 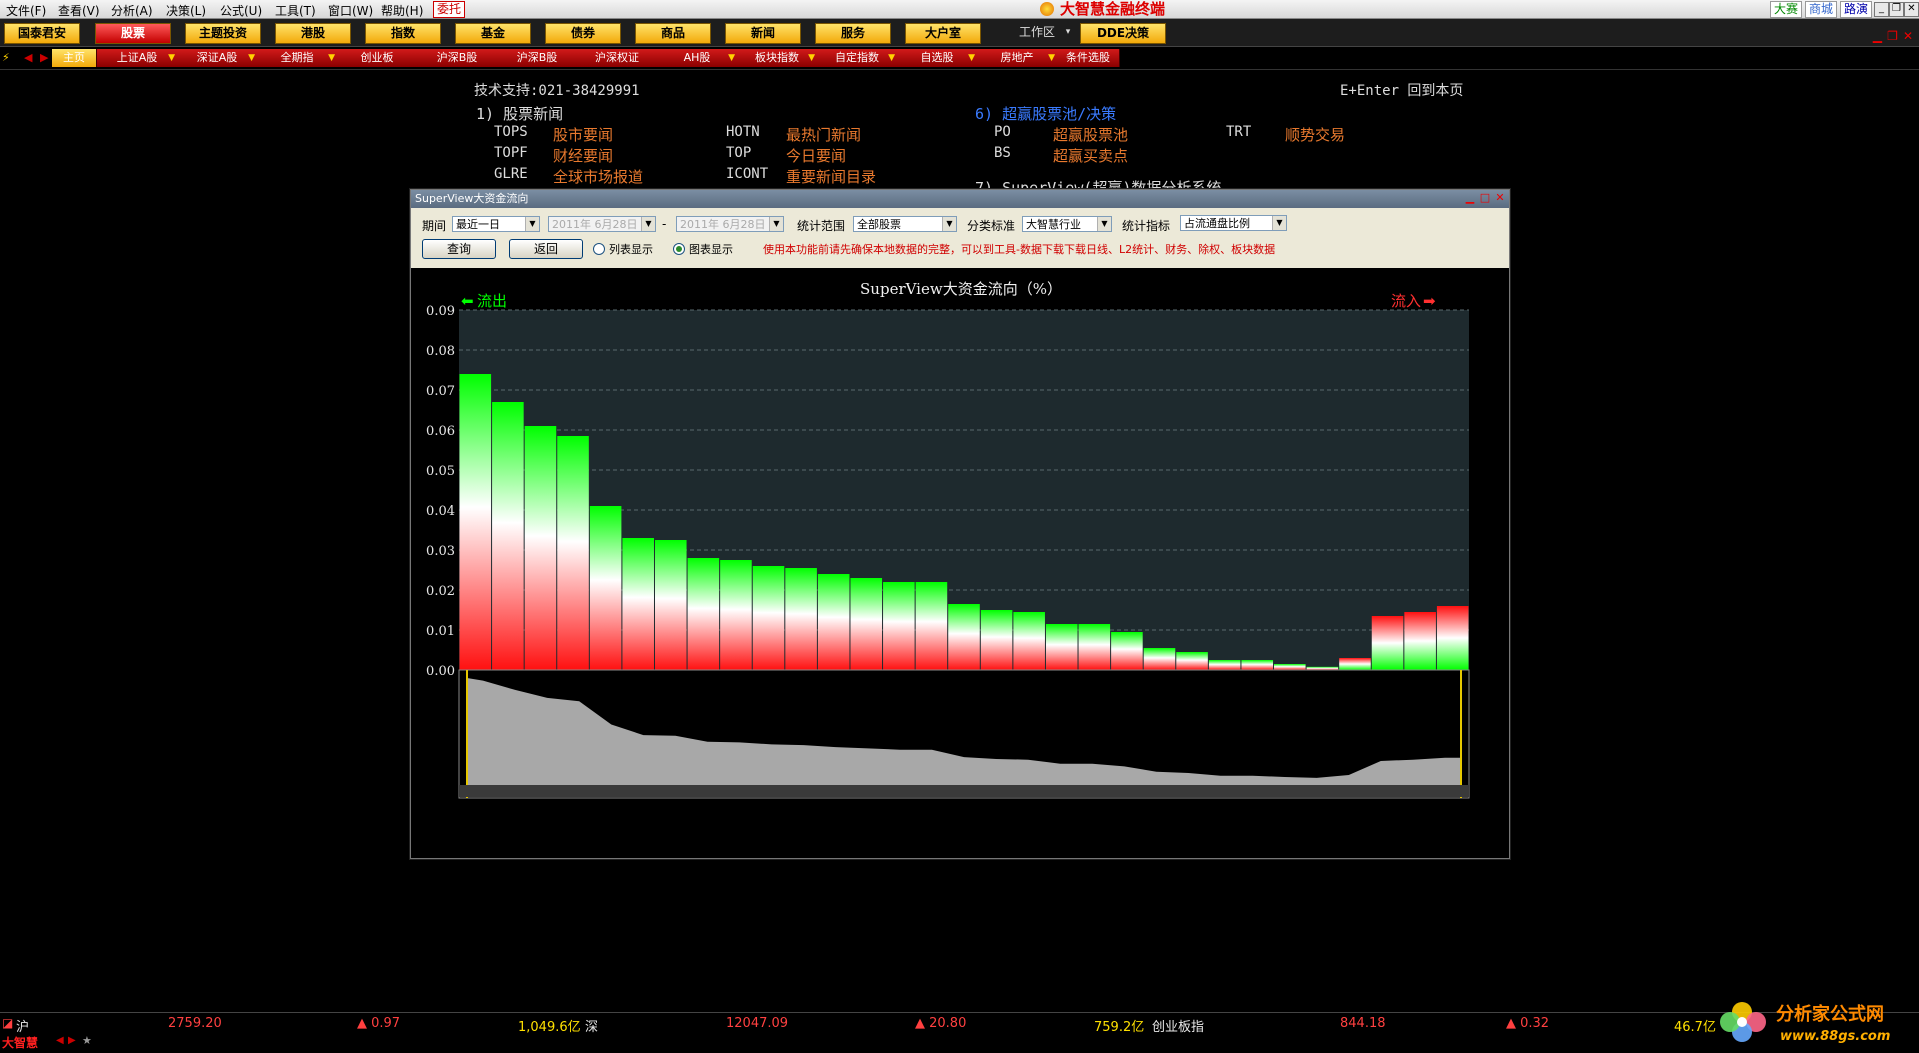 I want to click on toolbar-stock-button: 股票, so click(x=133, y=33).